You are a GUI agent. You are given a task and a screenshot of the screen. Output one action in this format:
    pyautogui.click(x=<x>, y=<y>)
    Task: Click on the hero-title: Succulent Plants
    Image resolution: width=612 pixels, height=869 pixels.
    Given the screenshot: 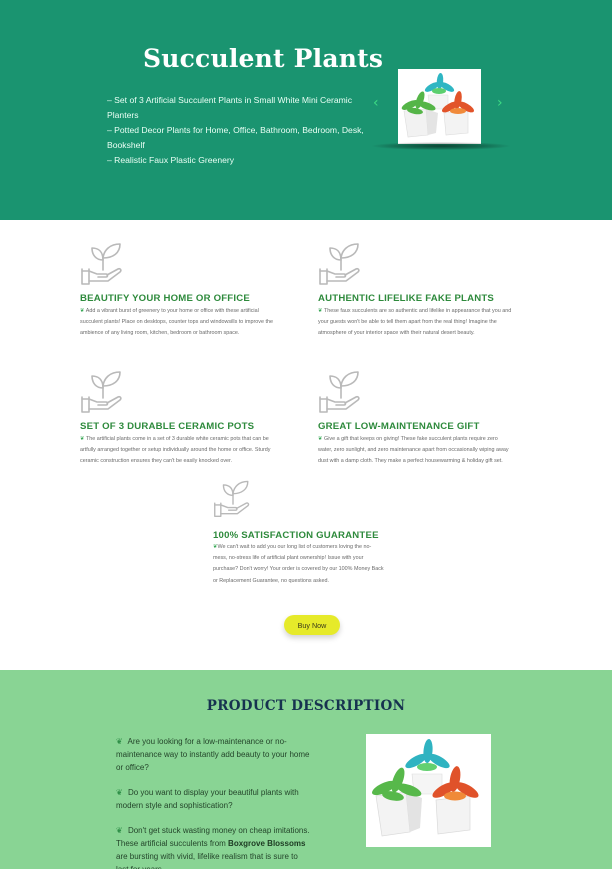 What is the action you would take?
    pyautogui.click(x=263, y=58)
    